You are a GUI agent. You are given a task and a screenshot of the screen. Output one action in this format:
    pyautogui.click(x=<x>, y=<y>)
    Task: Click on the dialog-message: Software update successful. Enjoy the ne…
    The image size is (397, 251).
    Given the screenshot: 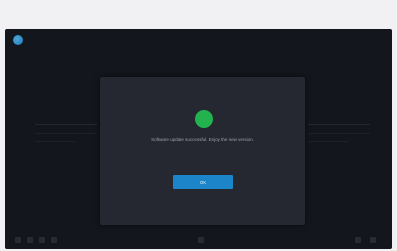 What is the action you would take?
    pyautogui.click(x=202, y=139)
    